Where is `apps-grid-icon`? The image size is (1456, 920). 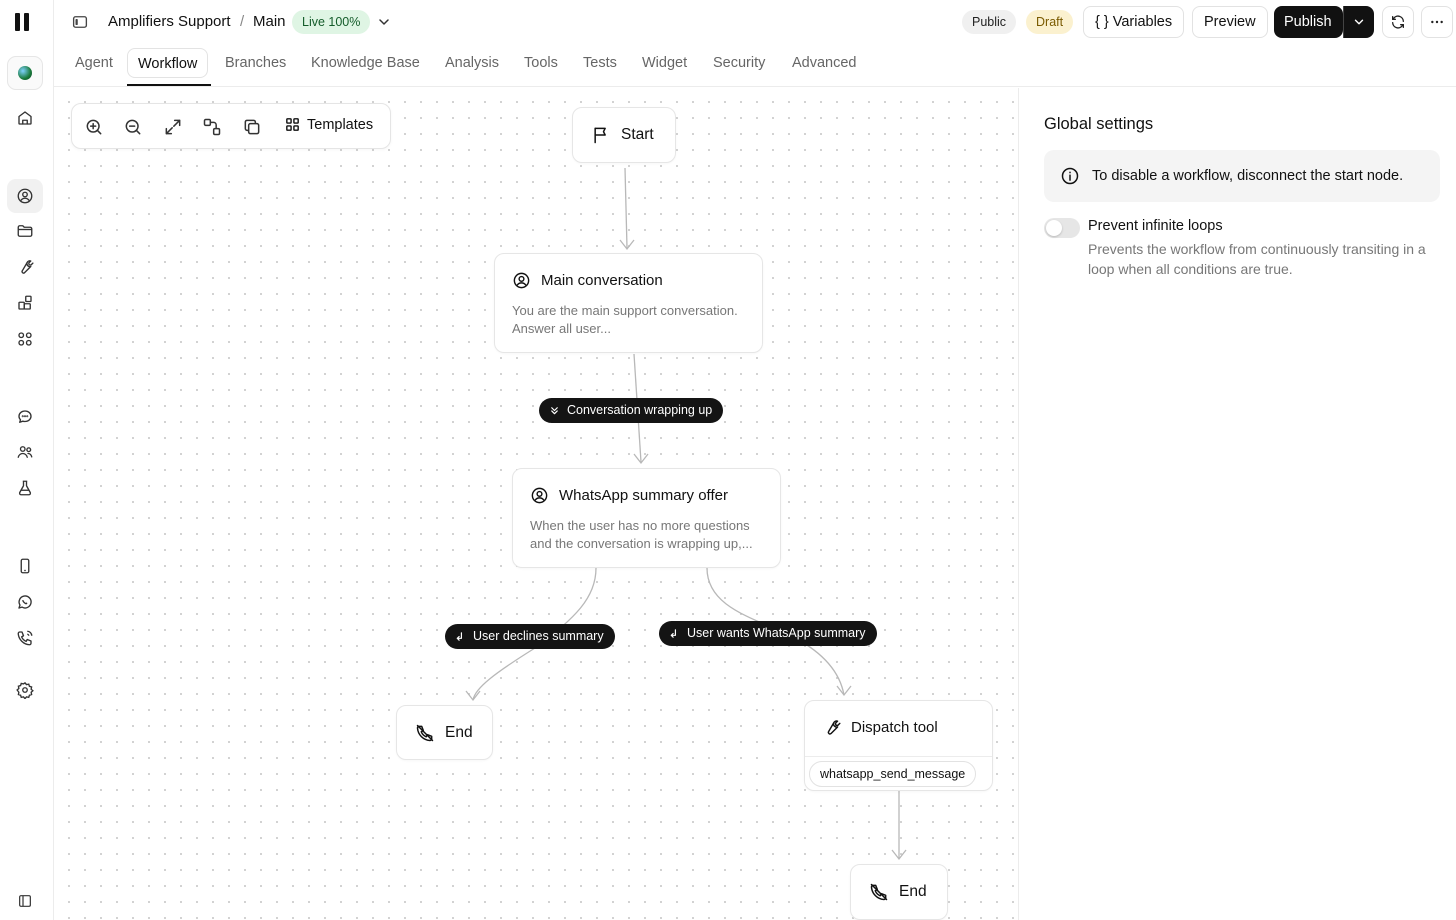 apps-grid-icon is located at coordinates (25, 339).